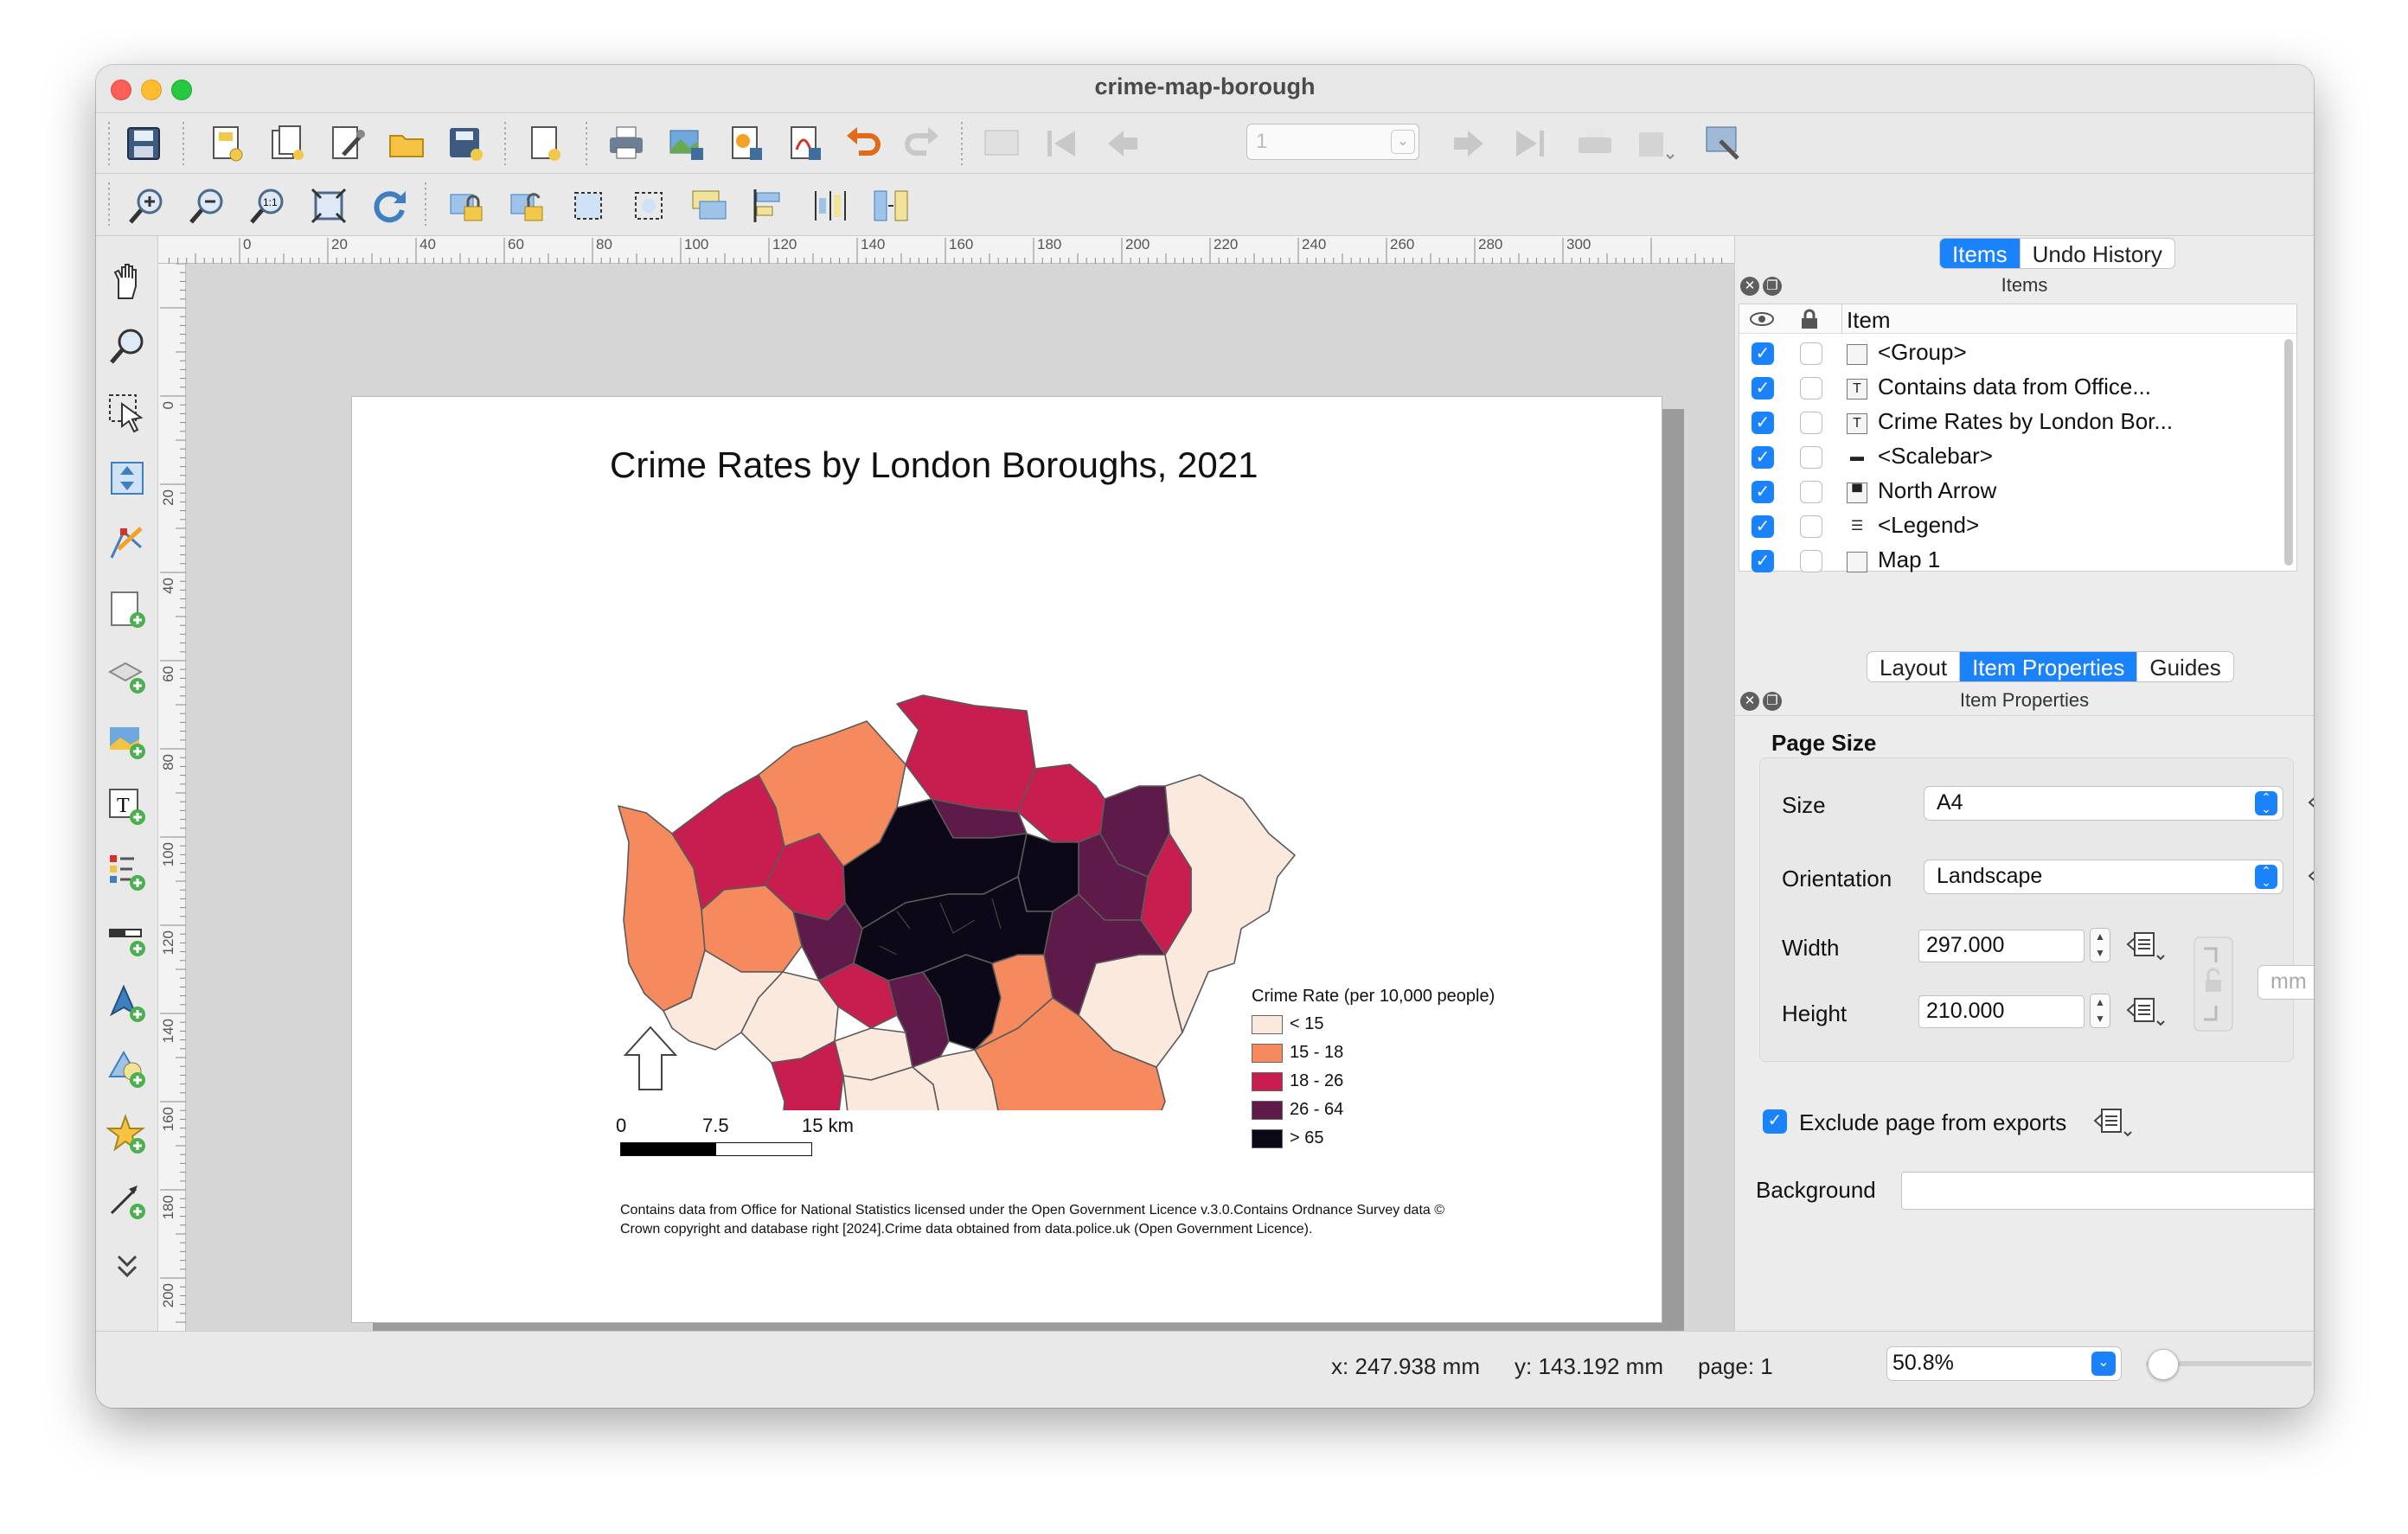  What do you see at coordinates (1001, 143) in the screenshot?
I see `atlas-preview-icon` at bounding box center [1001, 143].